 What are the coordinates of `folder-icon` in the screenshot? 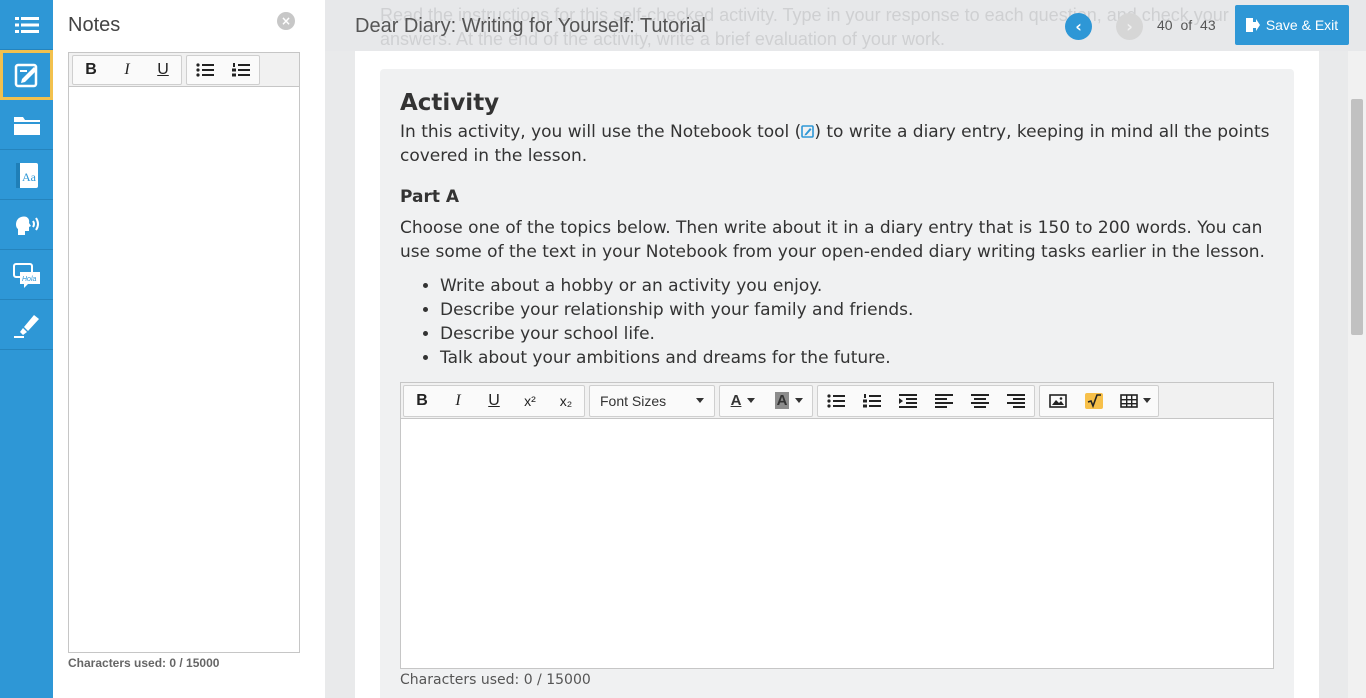 It's located at (26, 125).